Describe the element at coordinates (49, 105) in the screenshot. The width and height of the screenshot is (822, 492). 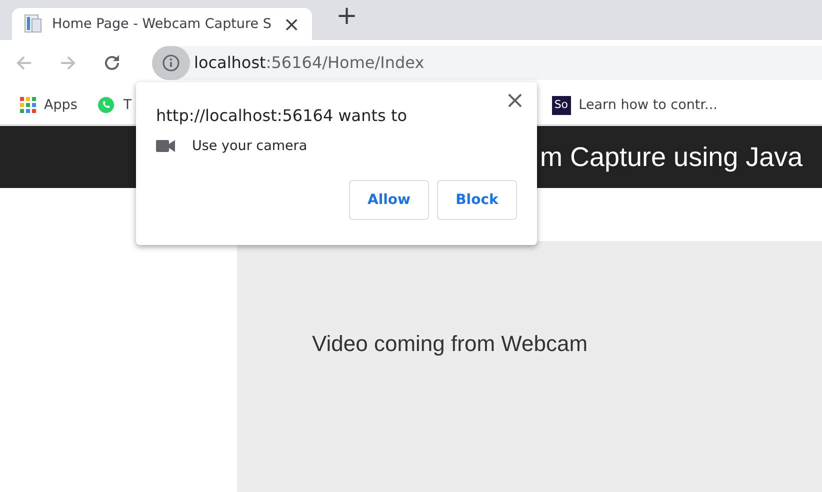
I see `bookmark: Apps` at that location.